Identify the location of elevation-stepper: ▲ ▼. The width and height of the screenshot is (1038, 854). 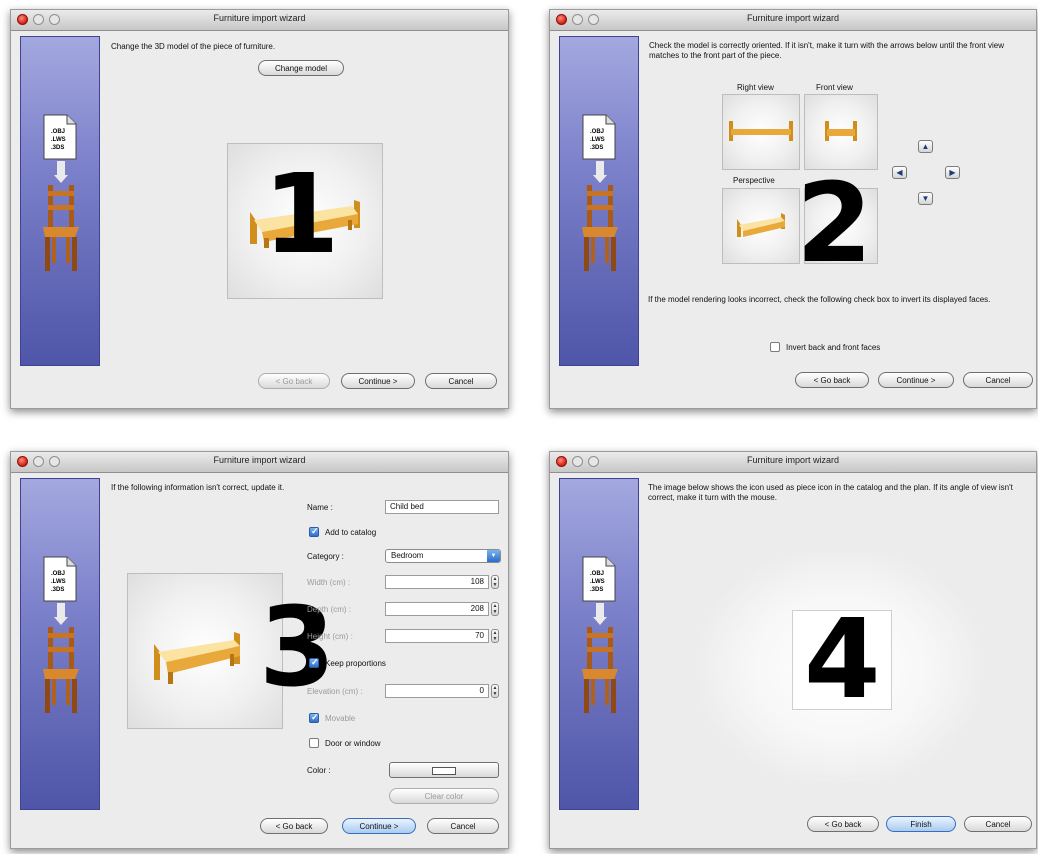
(495, 691).